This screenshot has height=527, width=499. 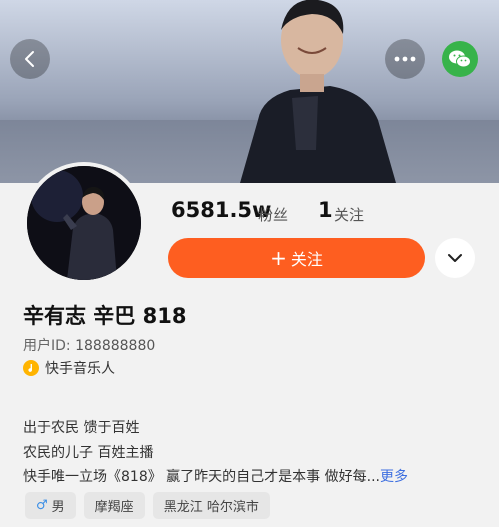 I want to click on follow-button: + 关注, so click(x=296, y=258).